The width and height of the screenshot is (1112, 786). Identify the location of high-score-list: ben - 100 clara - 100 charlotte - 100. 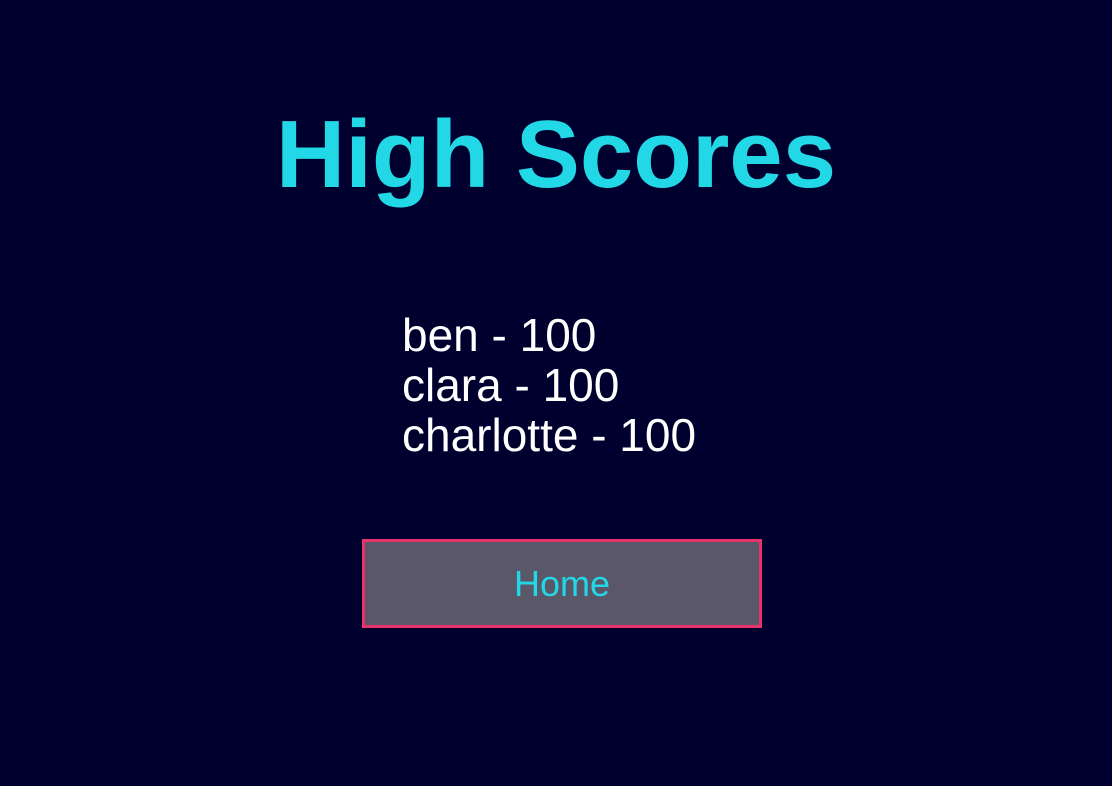
(549, 385).